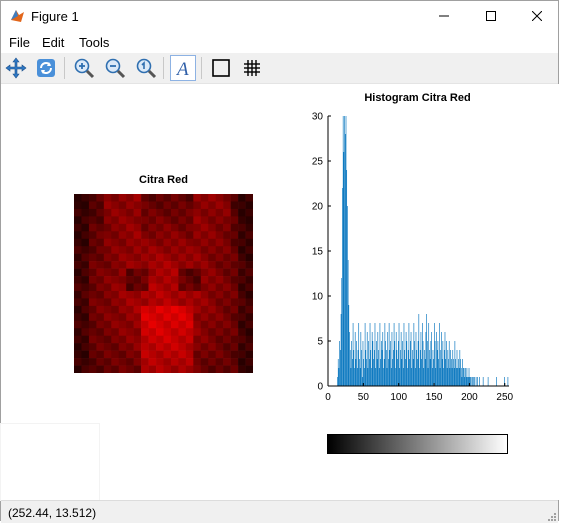  Describe the element at coordinates (146, 68) in the screenshot. I see `reset-view-button` at that location.